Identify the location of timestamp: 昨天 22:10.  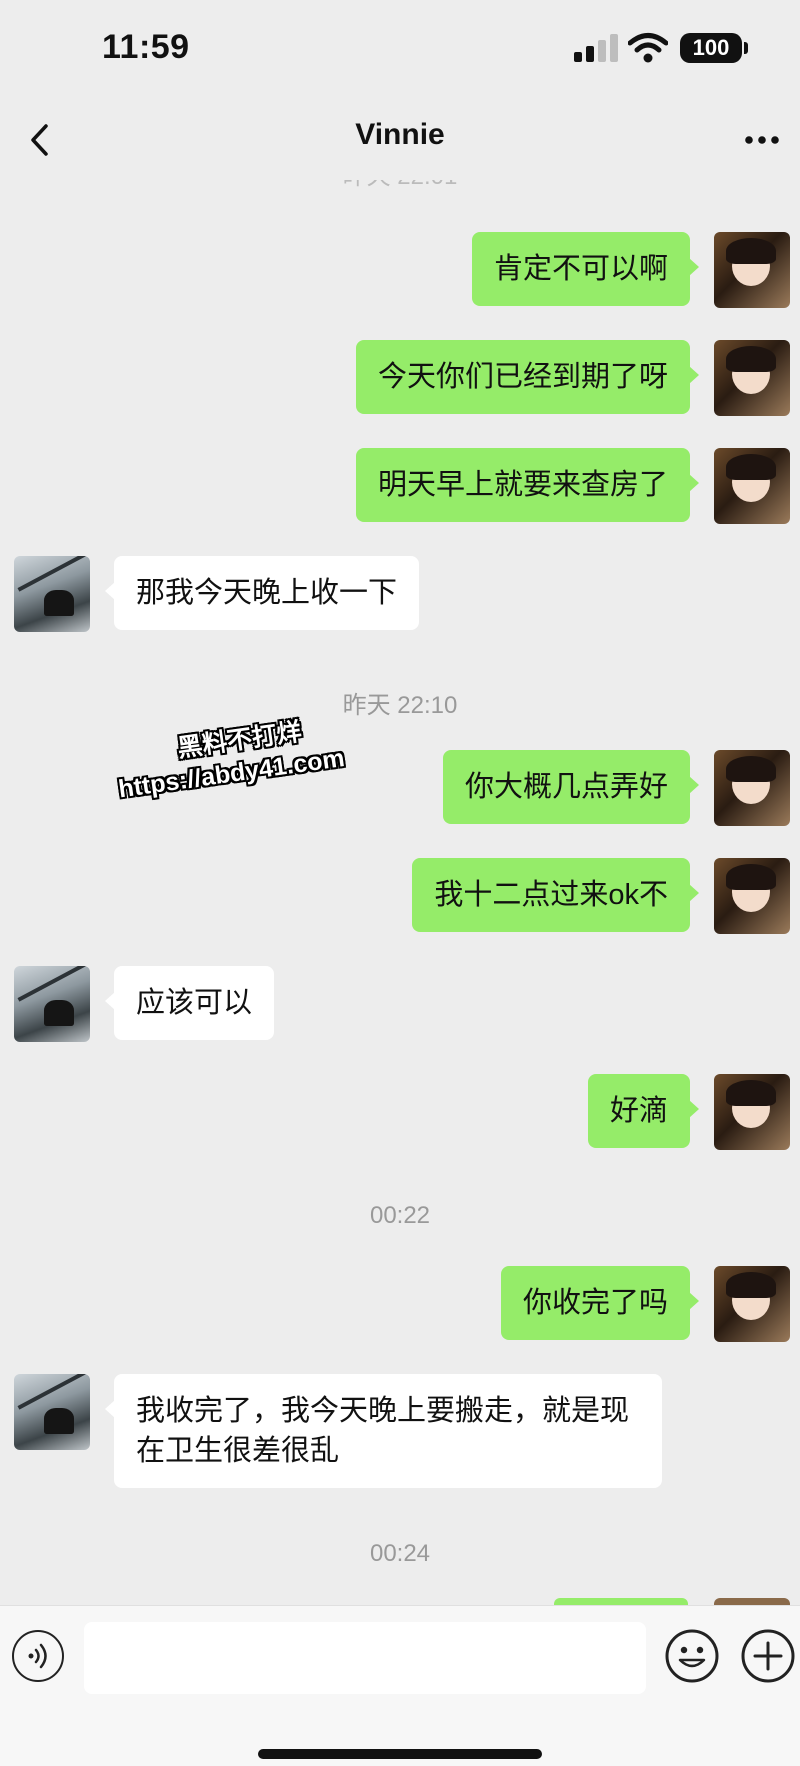
(400, 705).